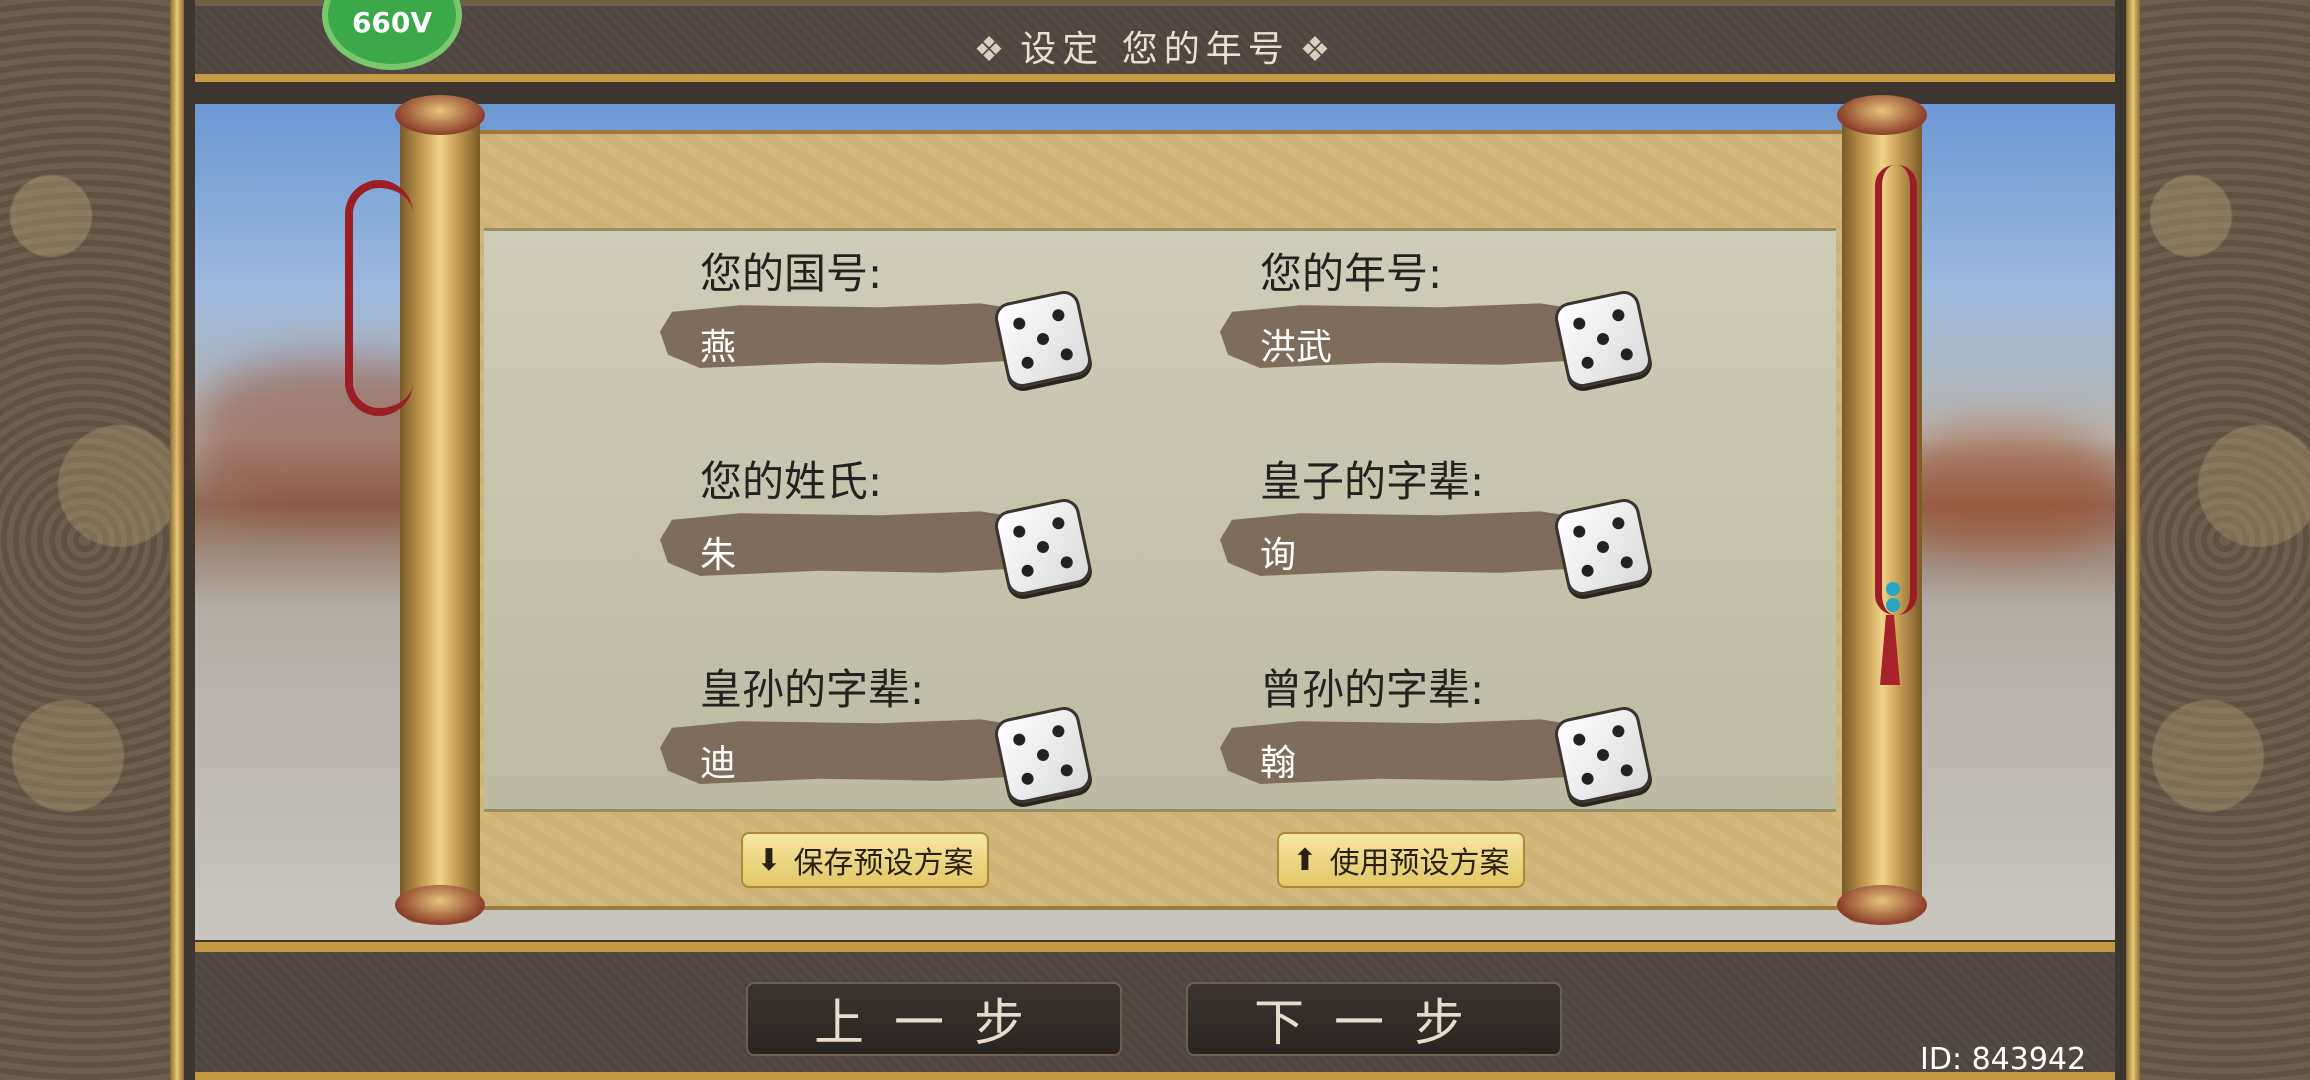  I want to click on page-title: 设定 您的年号, so click(1155, 49).